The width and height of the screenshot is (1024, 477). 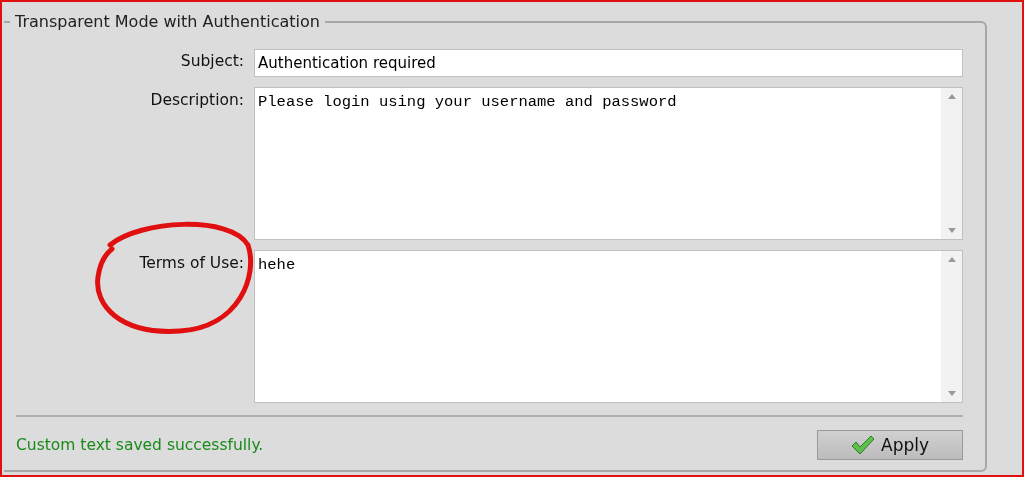 What do you see at coordinates (197, 99) in the screenshot?
I see `field-label: Description:` at bounding box center [197, 99].